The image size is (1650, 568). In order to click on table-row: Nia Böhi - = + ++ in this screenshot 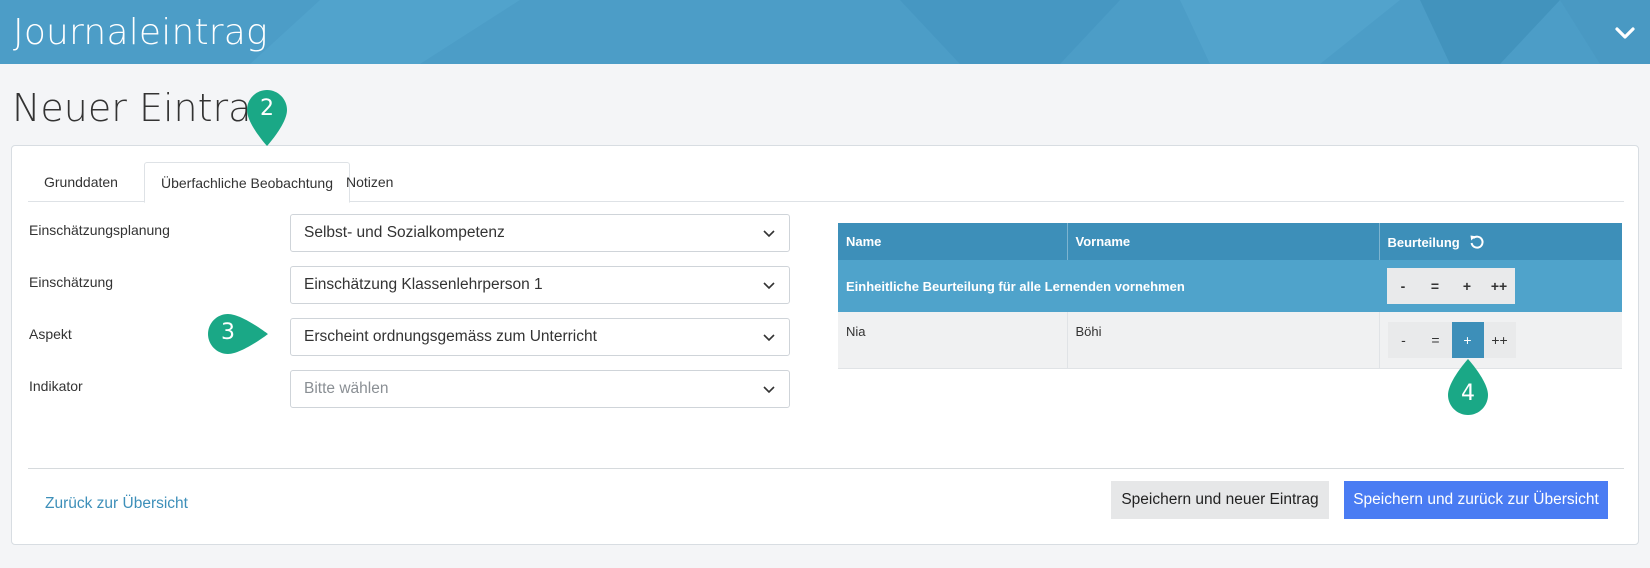, I will do `click(1230, 340)`.